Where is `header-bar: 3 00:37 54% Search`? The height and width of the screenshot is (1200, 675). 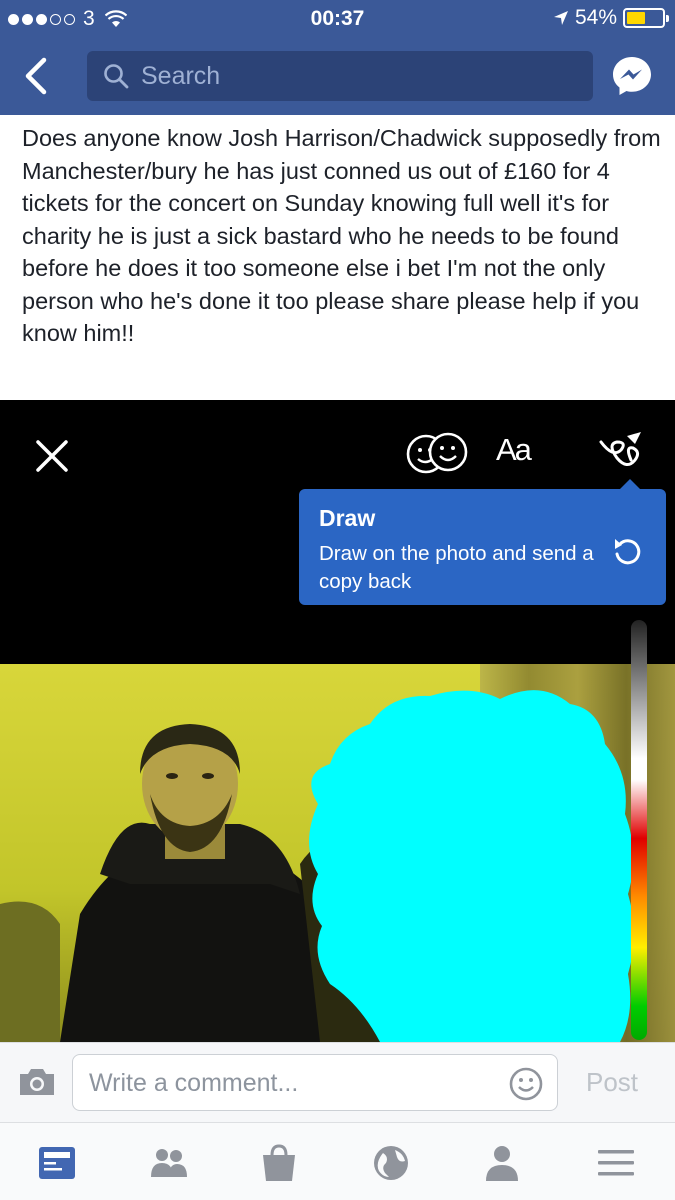
header-bar: 3 00:37 54% Search is located at coordinates (337, 57).